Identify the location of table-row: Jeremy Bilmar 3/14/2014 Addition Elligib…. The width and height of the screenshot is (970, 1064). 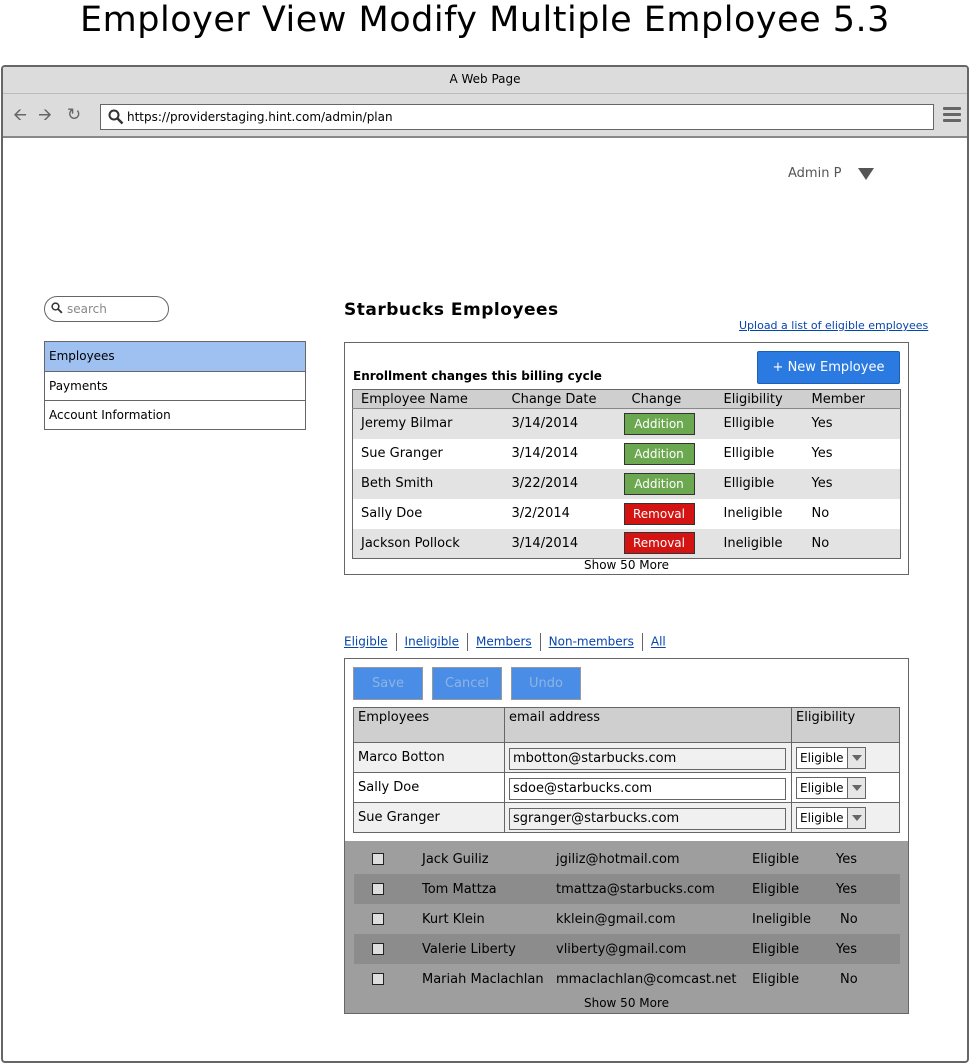
(626, 423).